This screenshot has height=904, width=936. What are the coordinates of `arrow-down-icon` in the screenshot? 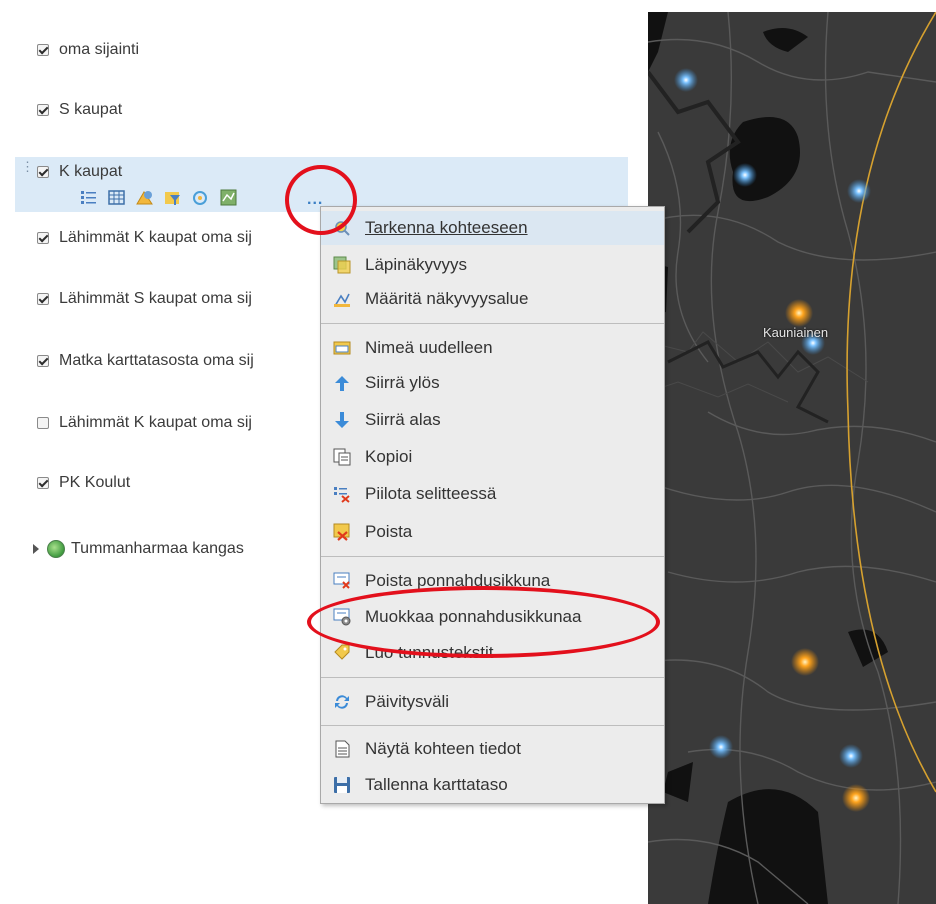 It's located at (342, 420).